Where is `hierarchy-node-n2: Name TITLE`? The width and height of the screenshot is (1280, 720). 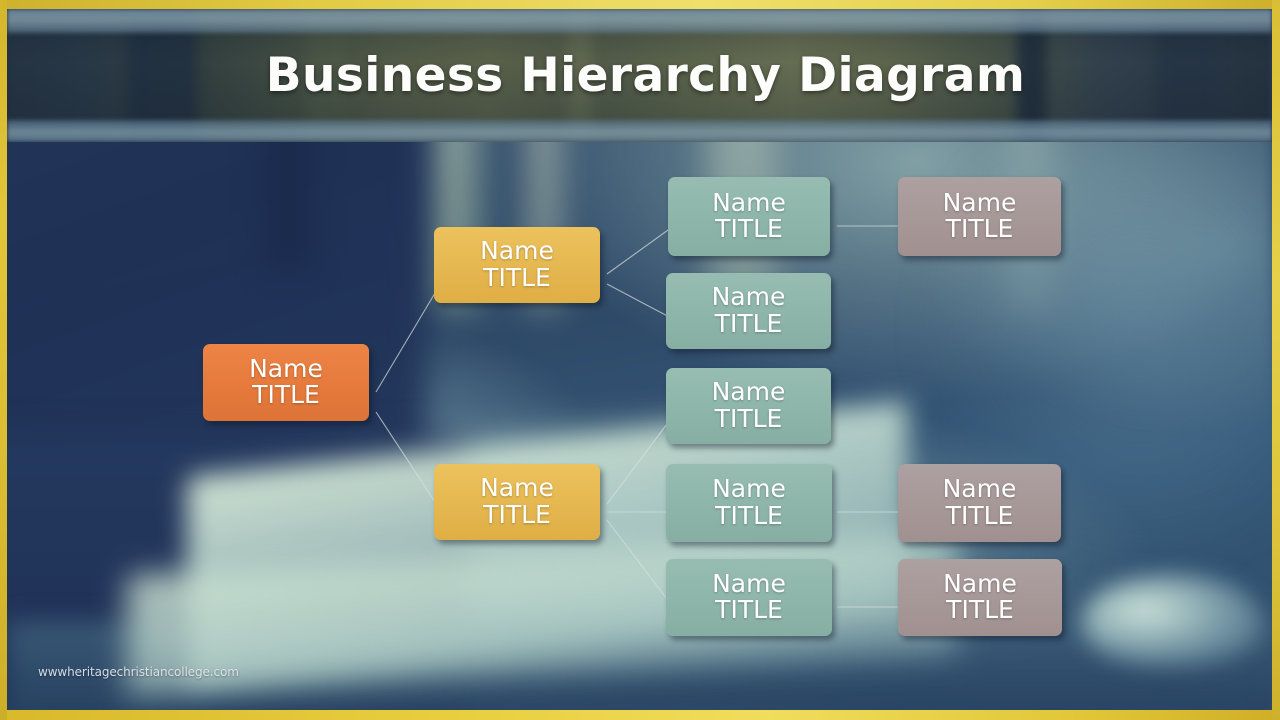
hierarchy-node-n2: Name TITLE is located at coordinates (517, 502).